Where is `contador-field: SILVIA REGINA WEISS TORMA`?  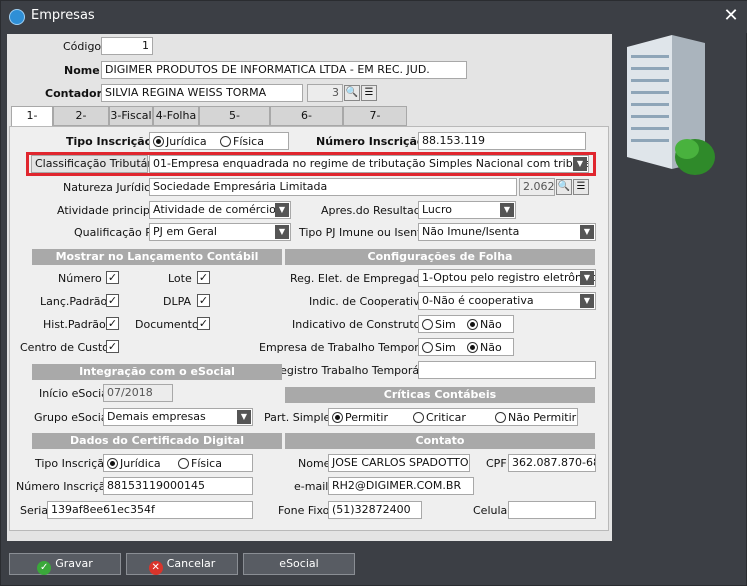
contador-field: SILVIA REGINA WEISS TORMA is located at coordinates (202, 93).